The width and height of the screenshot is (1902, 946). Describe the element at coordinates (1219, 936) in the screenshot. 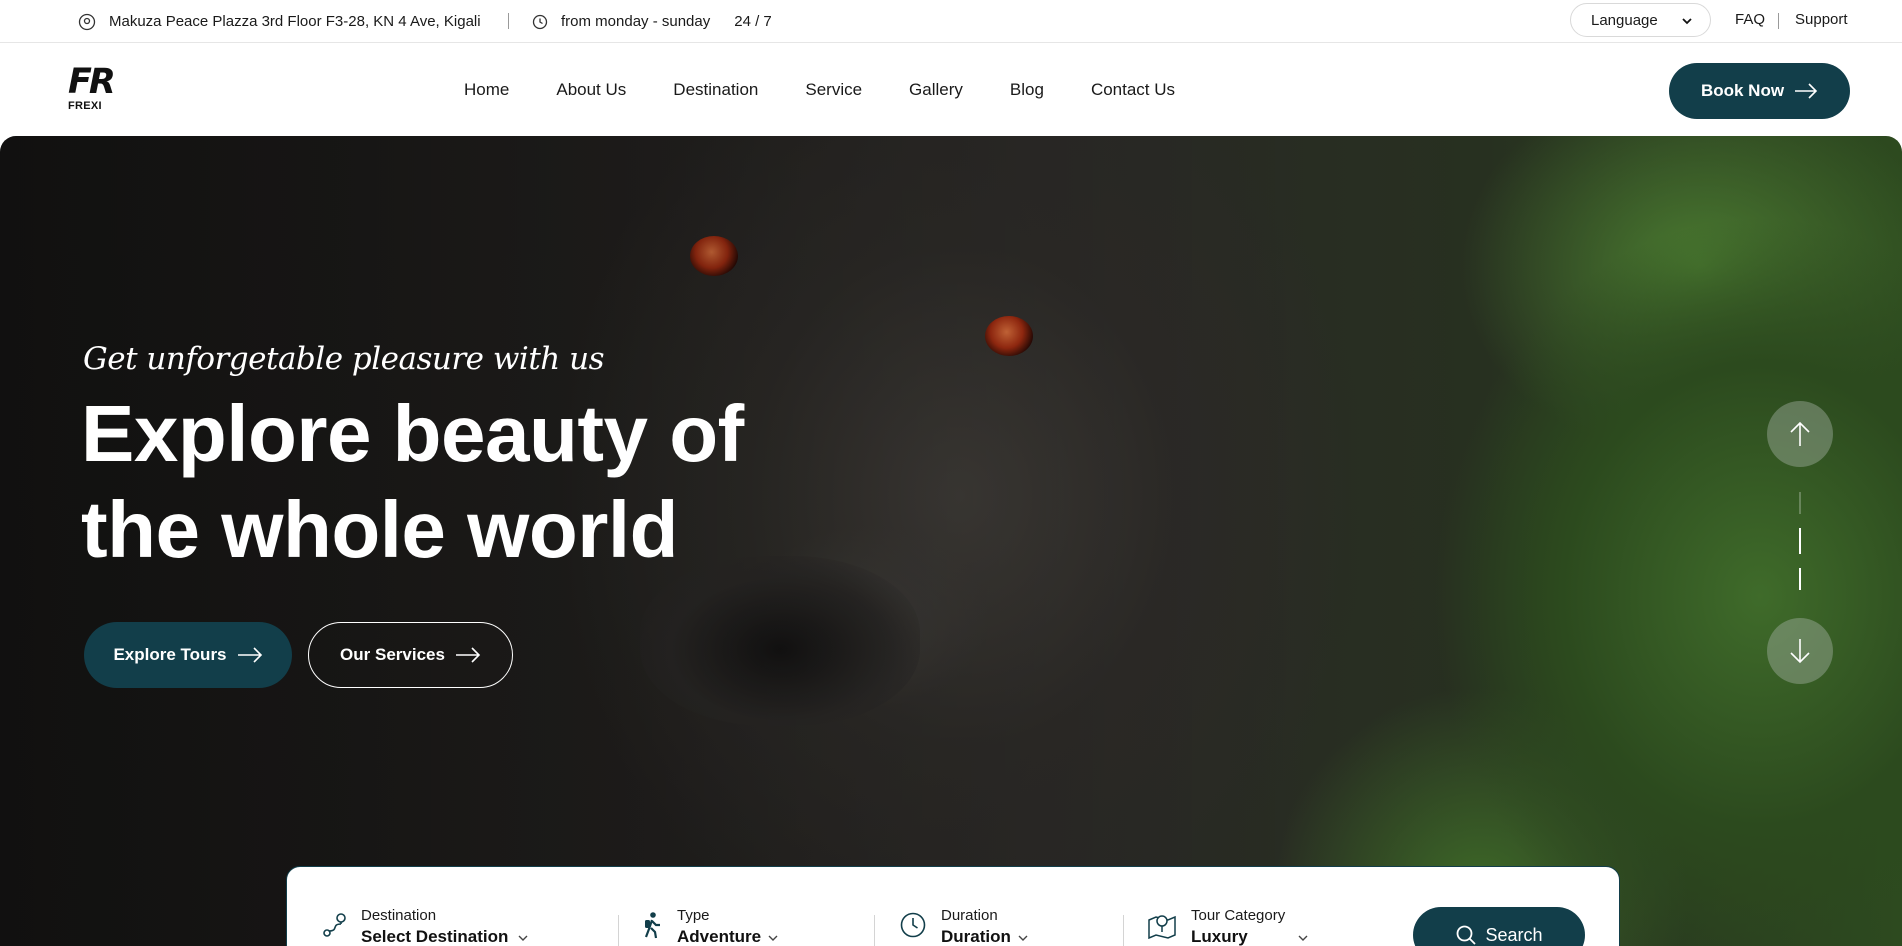

I see `tour-category-value: Luxury` at that location.